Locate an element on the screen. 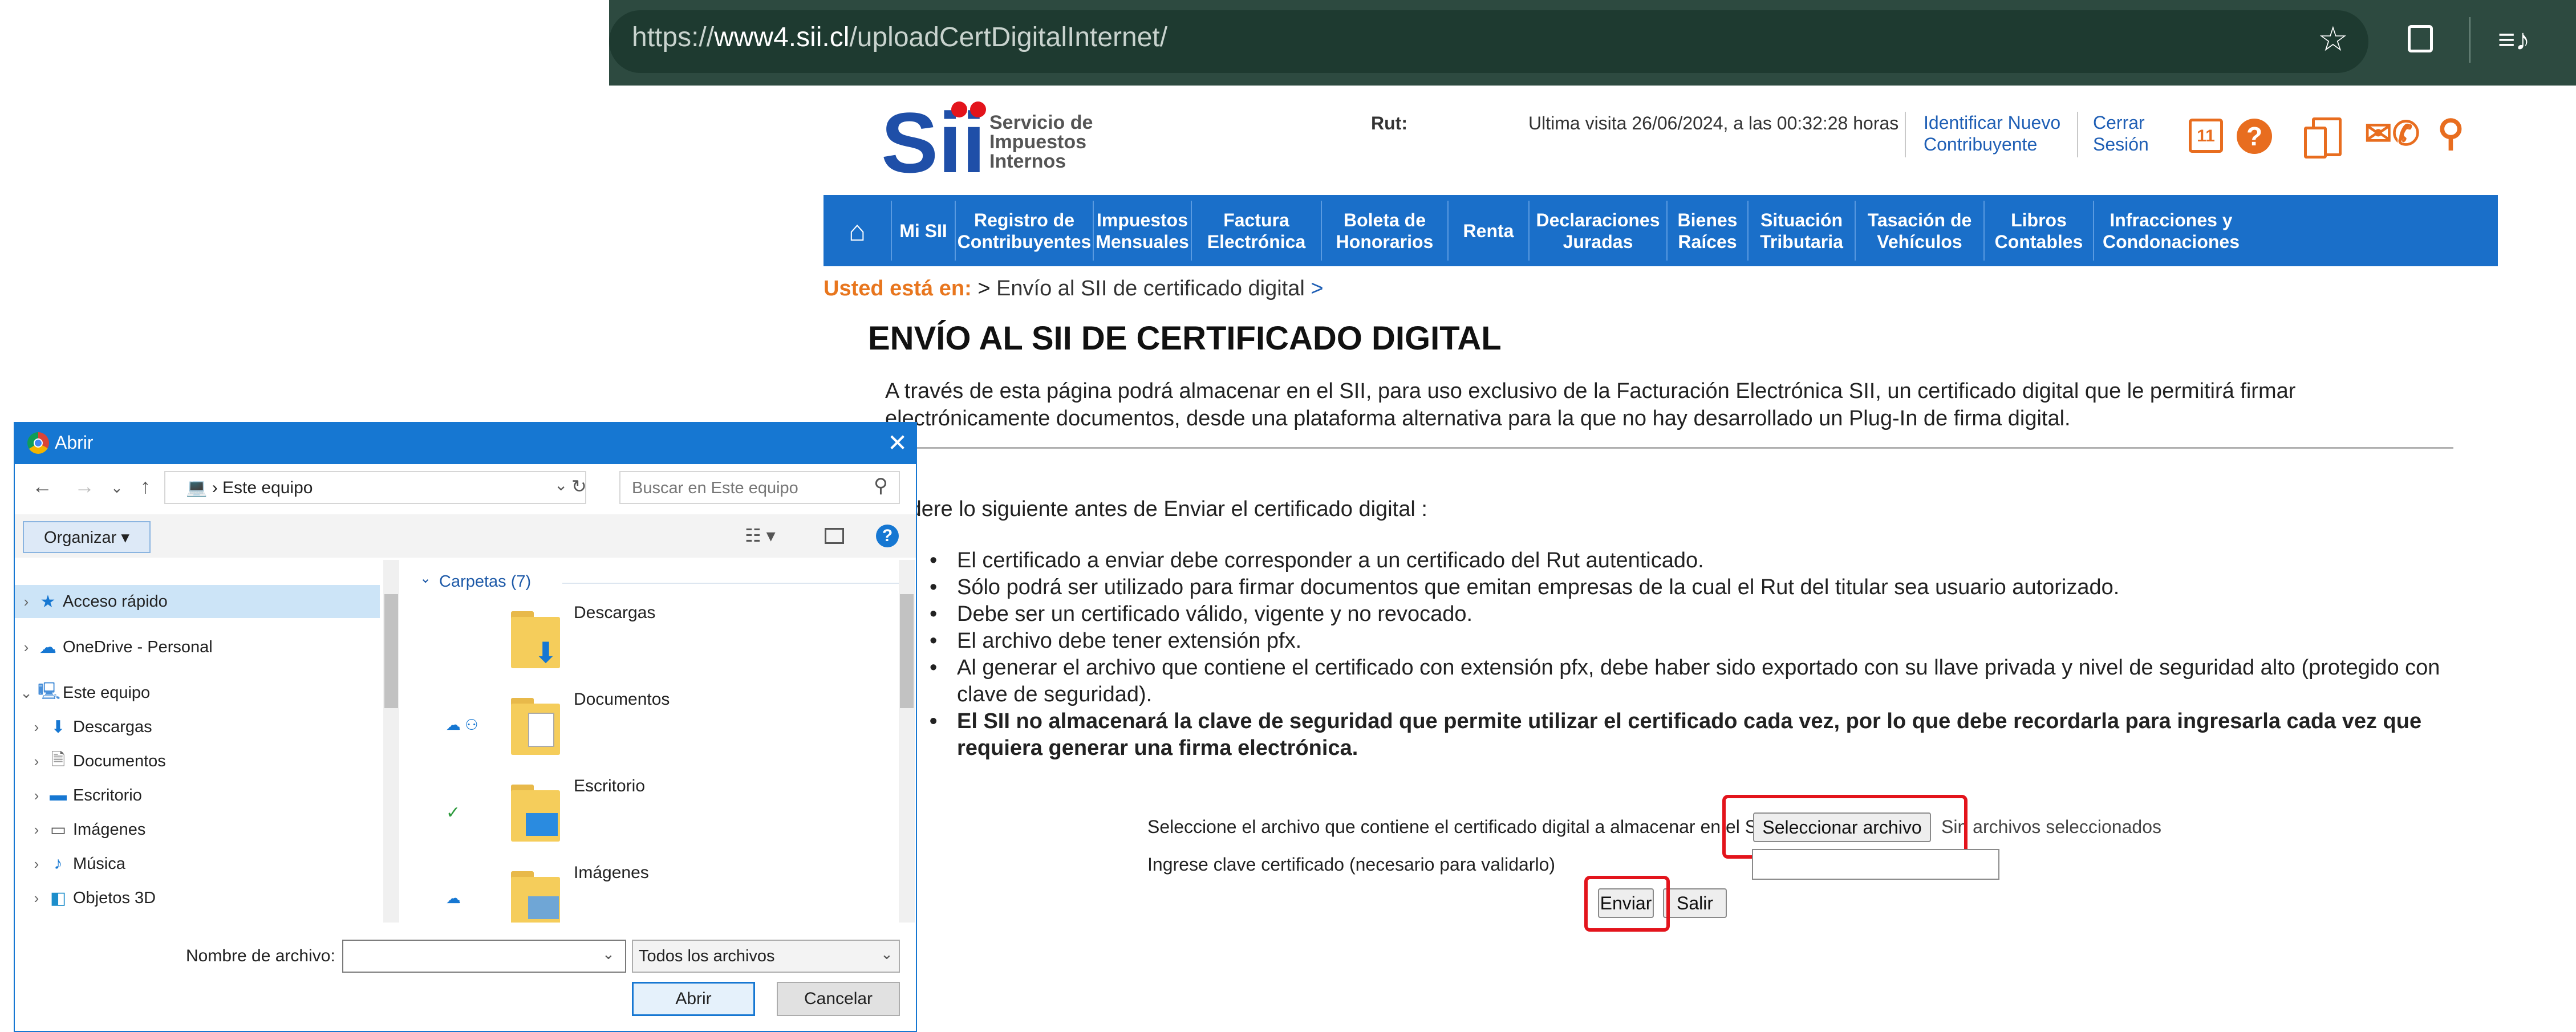 The image size is (2576, 1032). cloud-icon: ☁ ⚇ is located at coordinates (462, 725).